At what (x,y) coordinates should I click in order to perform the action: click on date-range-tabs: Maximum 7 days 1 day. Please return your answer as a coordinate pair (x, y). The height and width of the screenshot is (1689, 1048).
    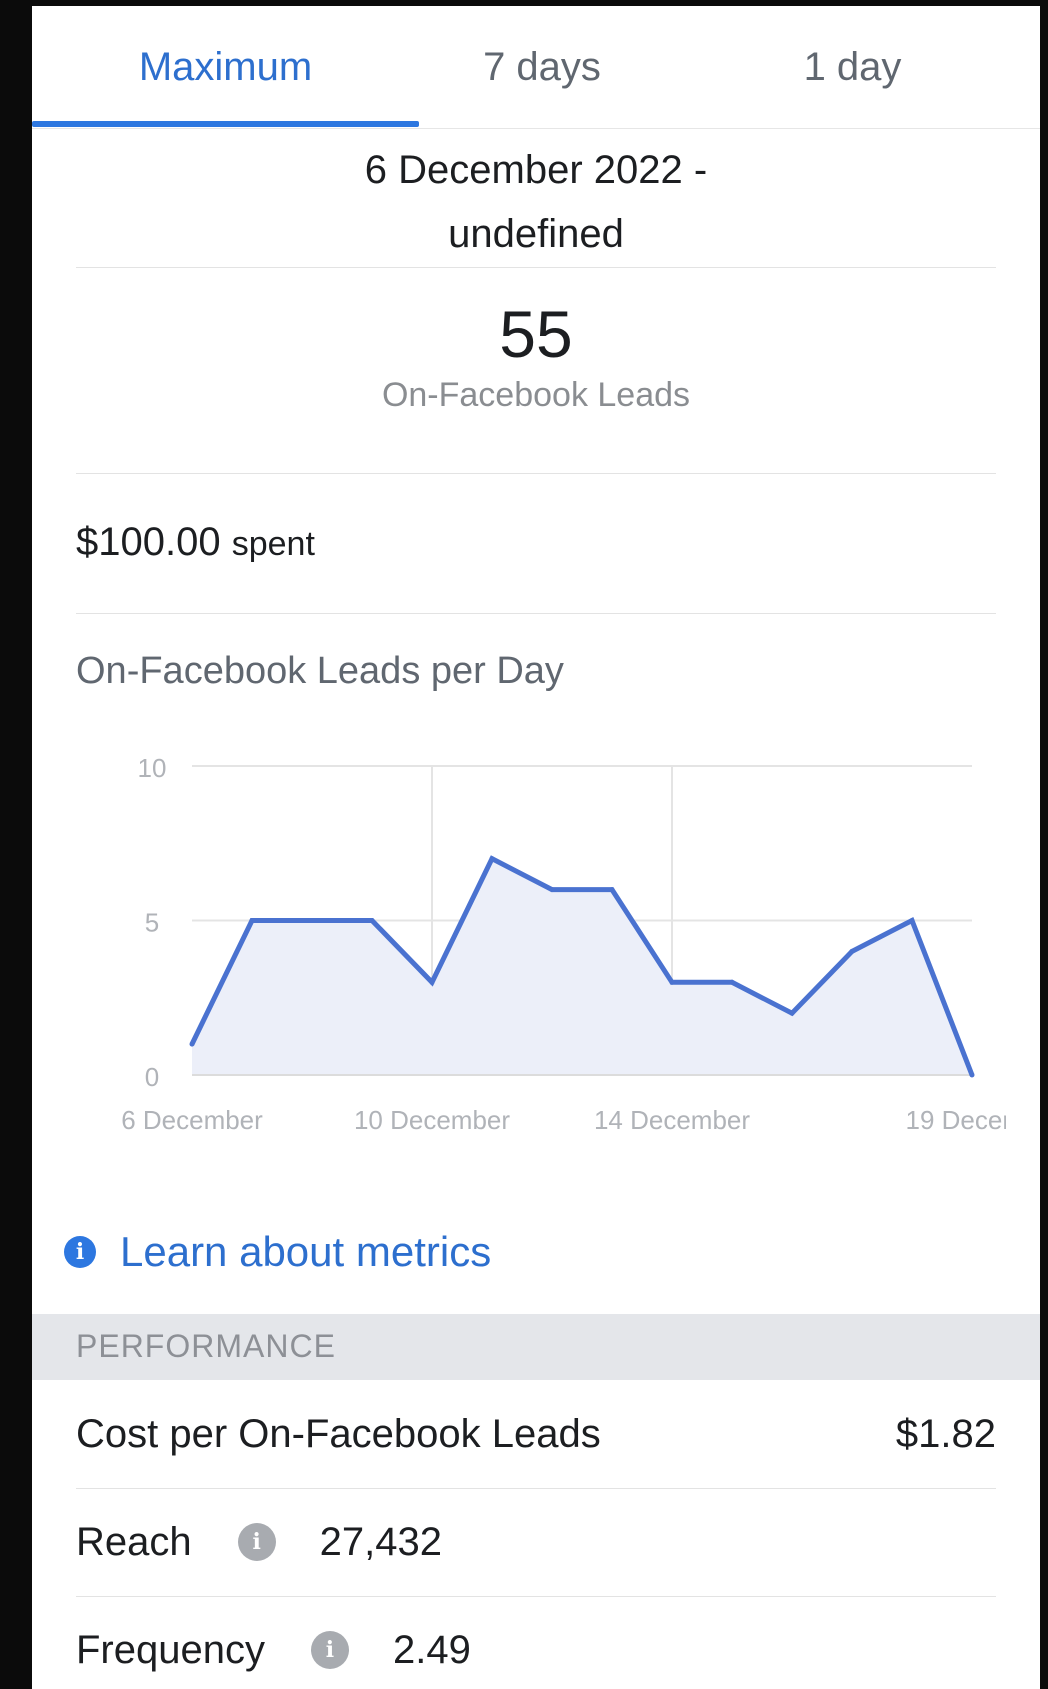
    Looking at the image, I should click on (536, 67).